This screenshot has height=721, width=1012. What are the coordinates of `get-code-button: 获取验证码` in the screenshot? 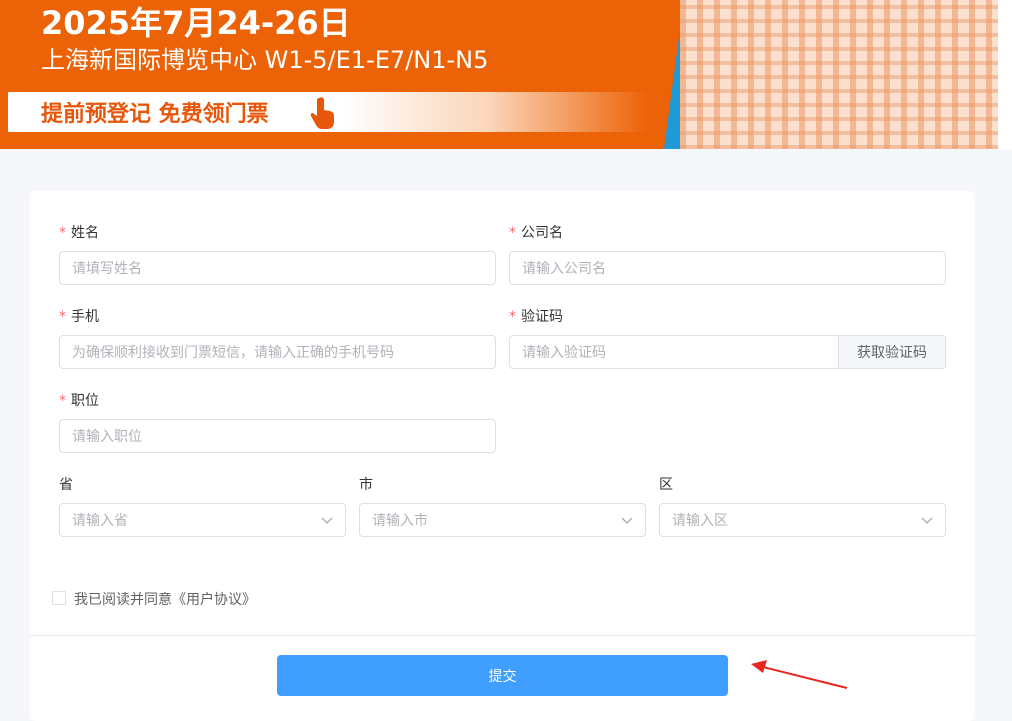 It's located at (891, 352).